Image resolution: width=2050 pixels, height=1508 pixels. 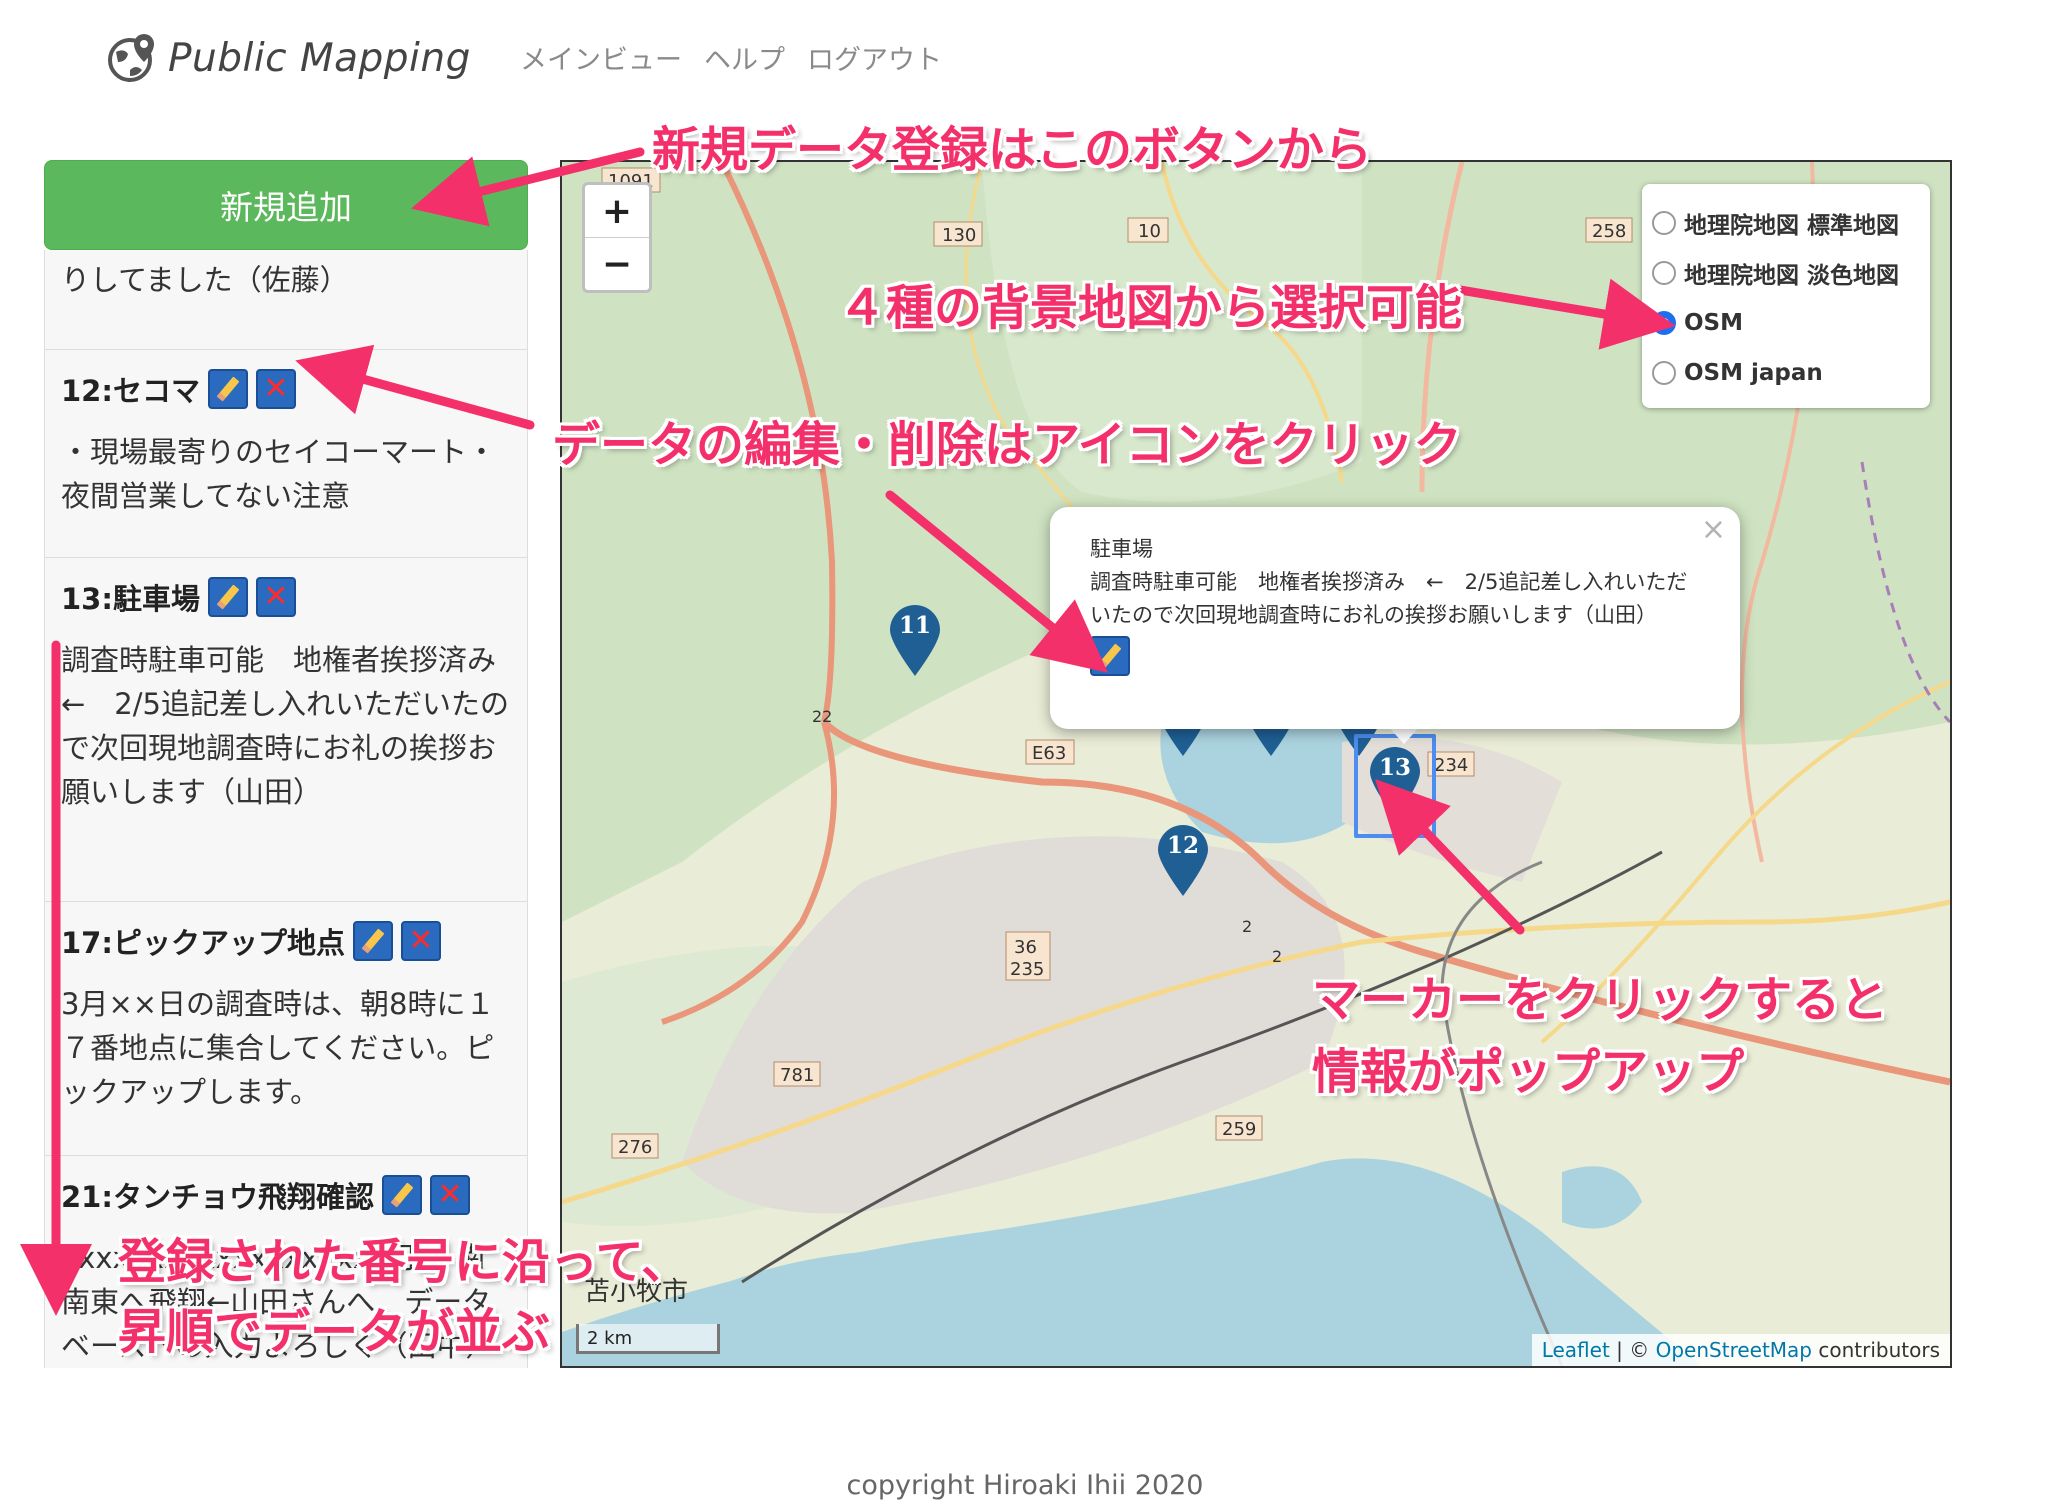 I want to click on layer-option-osm-japan: OSM japan, so click(x=1786, y=373).